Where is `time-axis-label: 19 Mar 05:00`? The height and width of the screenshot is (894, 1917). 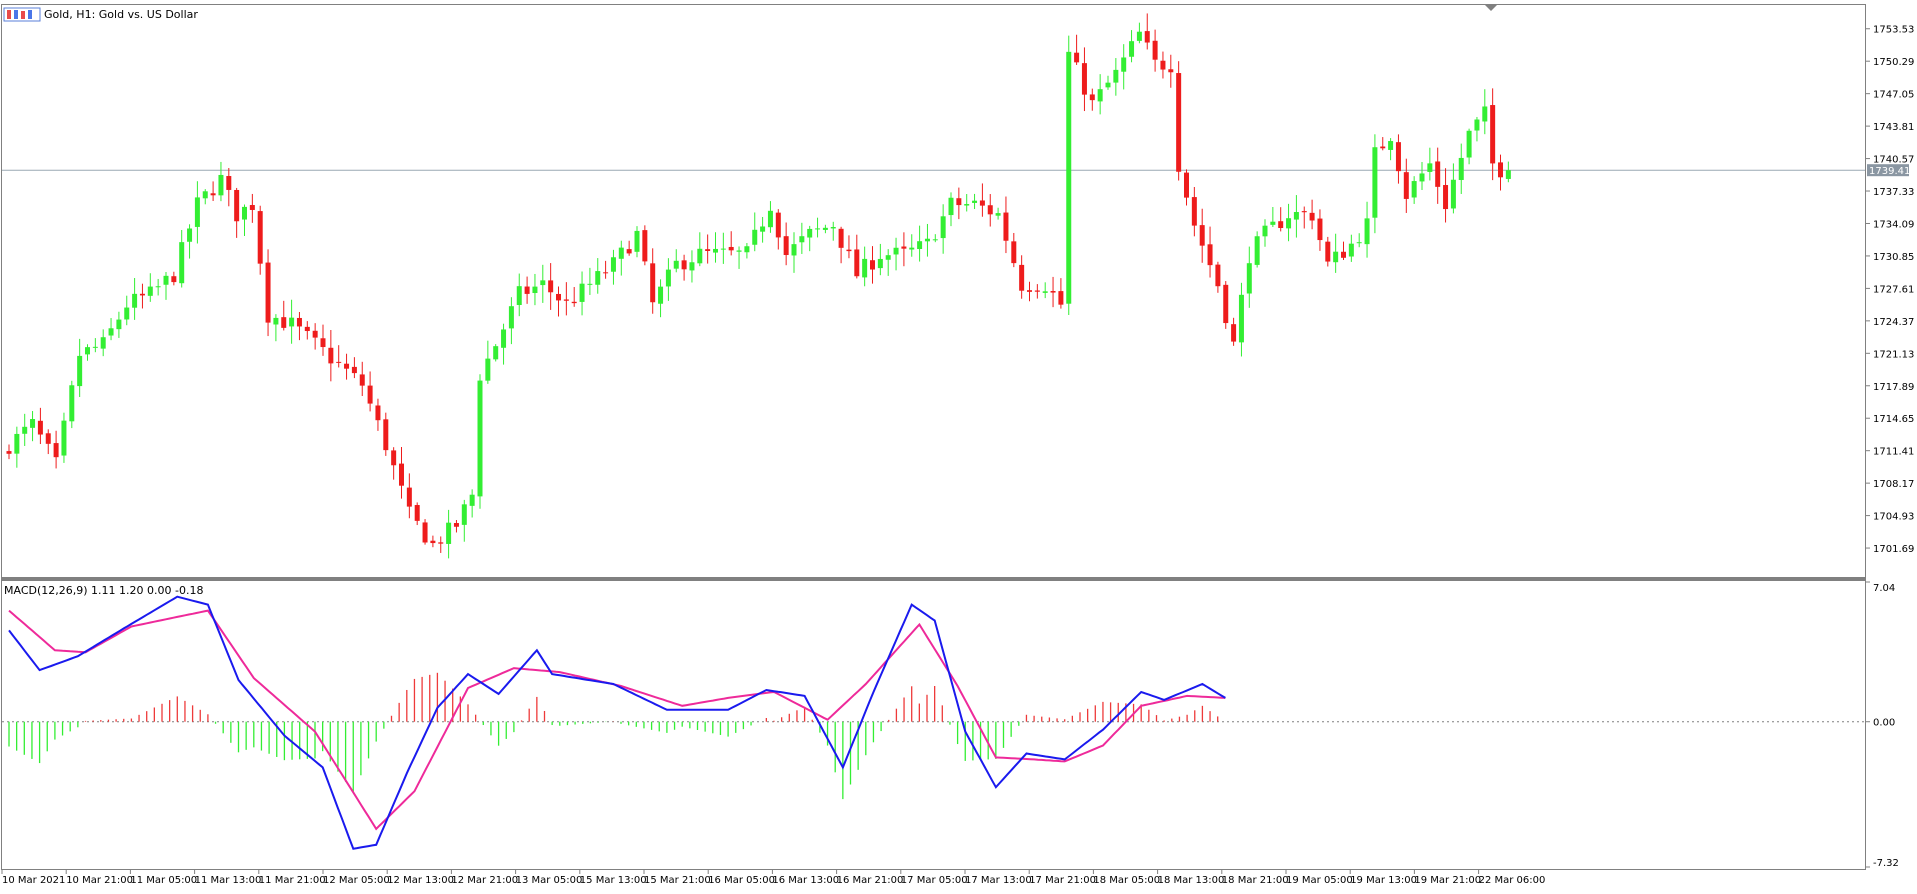 time-axis-label: 19 Mar 05:00 is located at coordinates (1319, 880).